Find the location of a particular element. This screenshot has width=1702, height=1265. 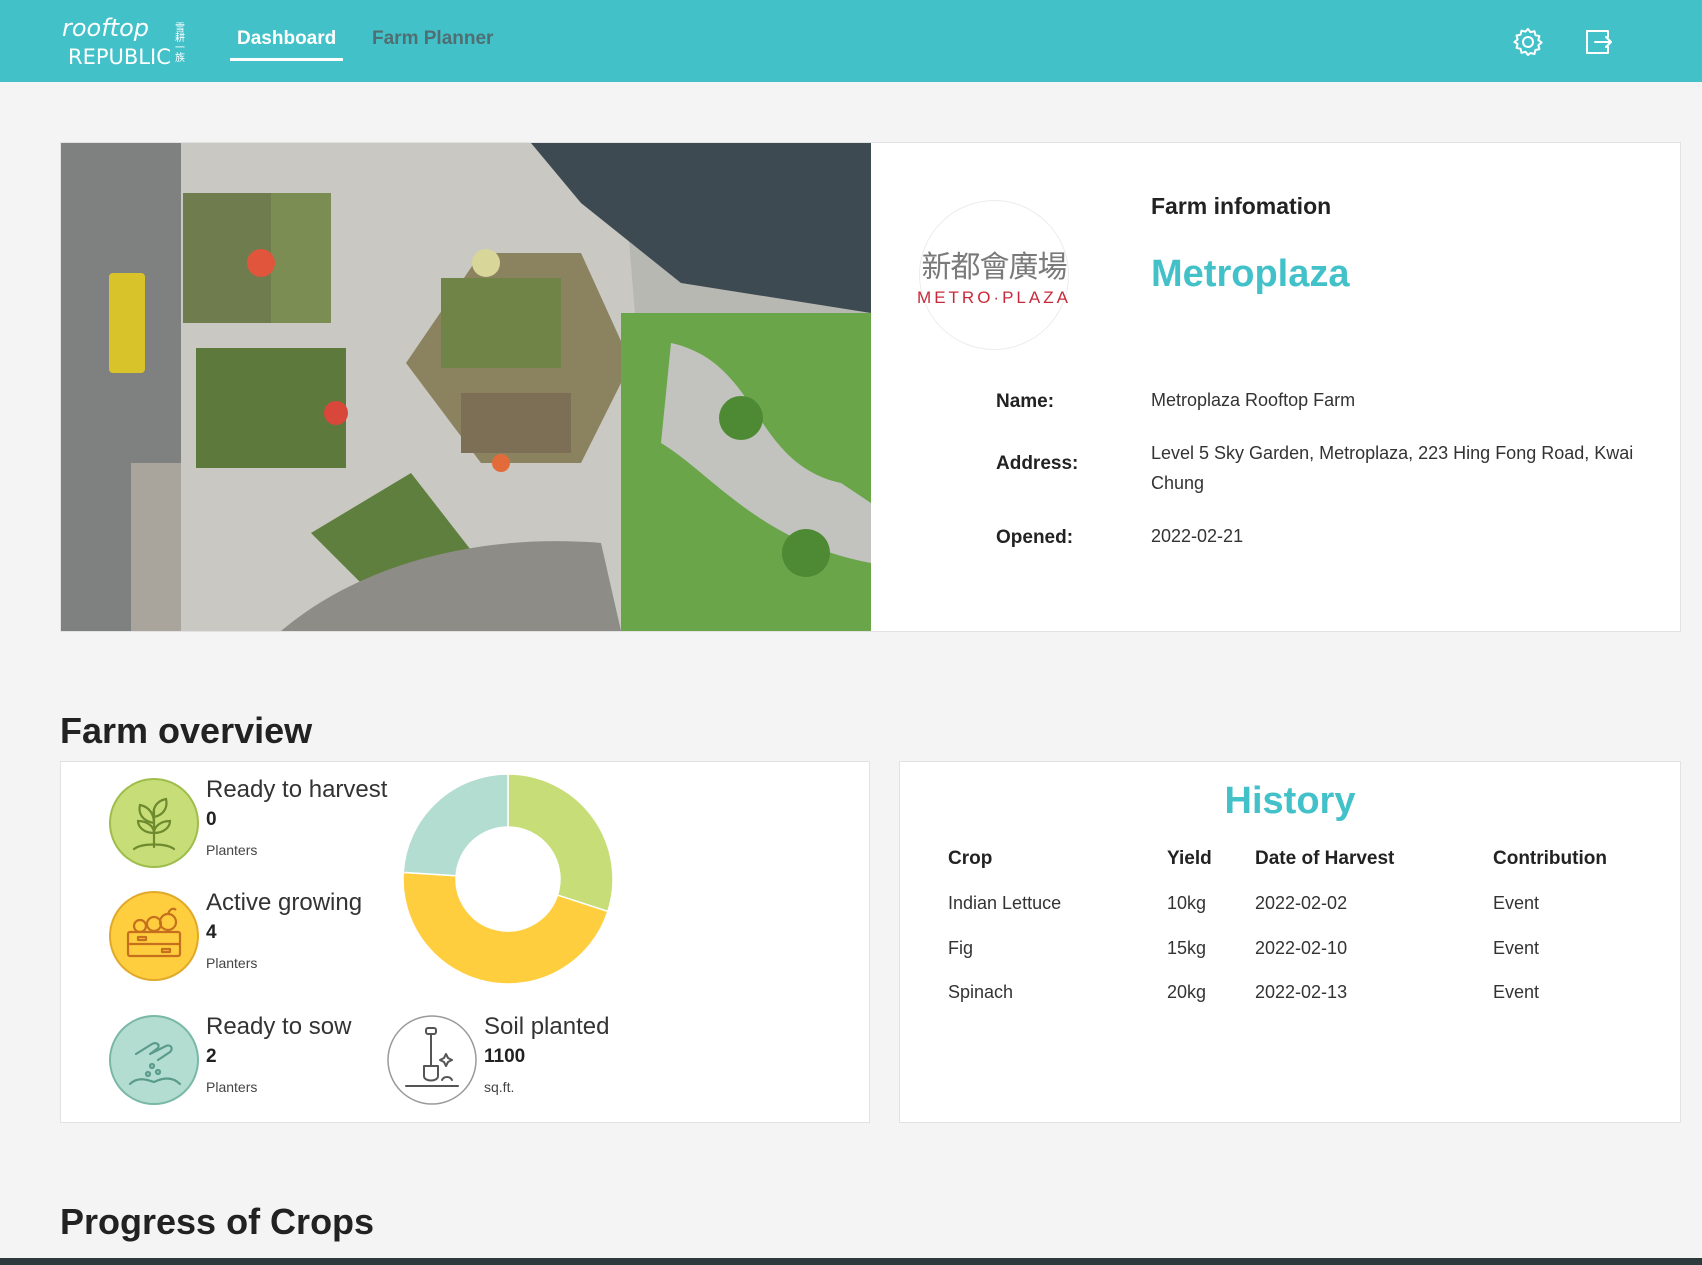

donut-slice-ready-to-harvest is located at coordinates (560, 843).